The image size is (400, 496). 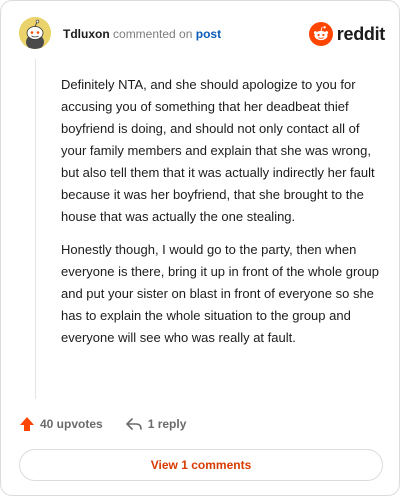 I want to click on upvote-button: 40 upvotes, so click(x=61, y=424).